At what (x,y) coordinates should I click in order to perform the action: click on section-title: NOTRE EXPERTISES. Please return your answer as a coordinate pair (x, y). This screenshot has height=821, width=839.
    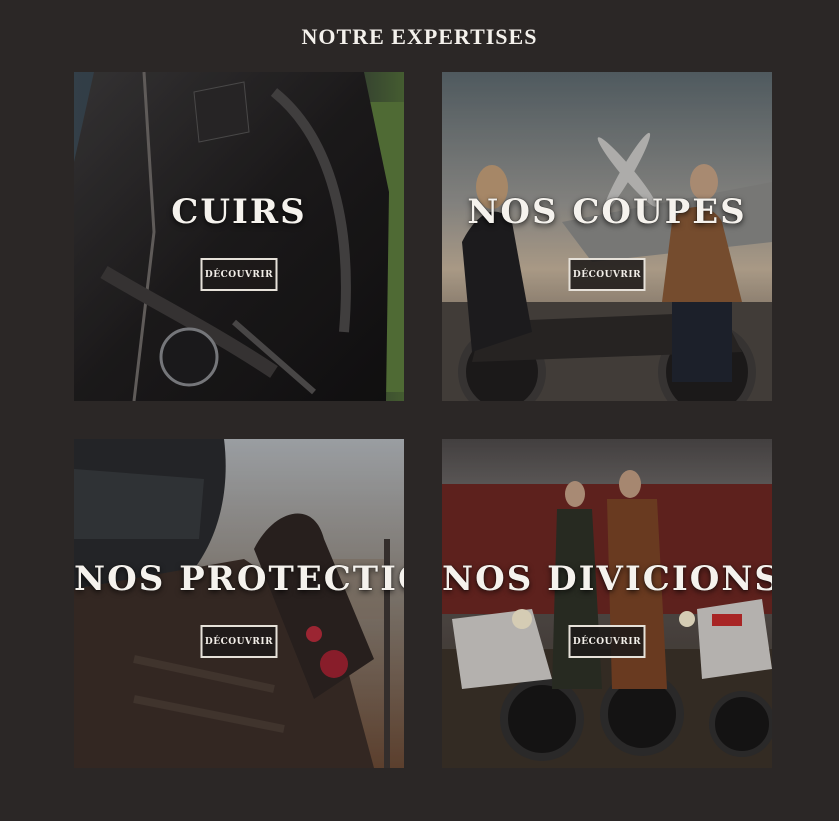
    Looking at the image, I should click on (419, 36).